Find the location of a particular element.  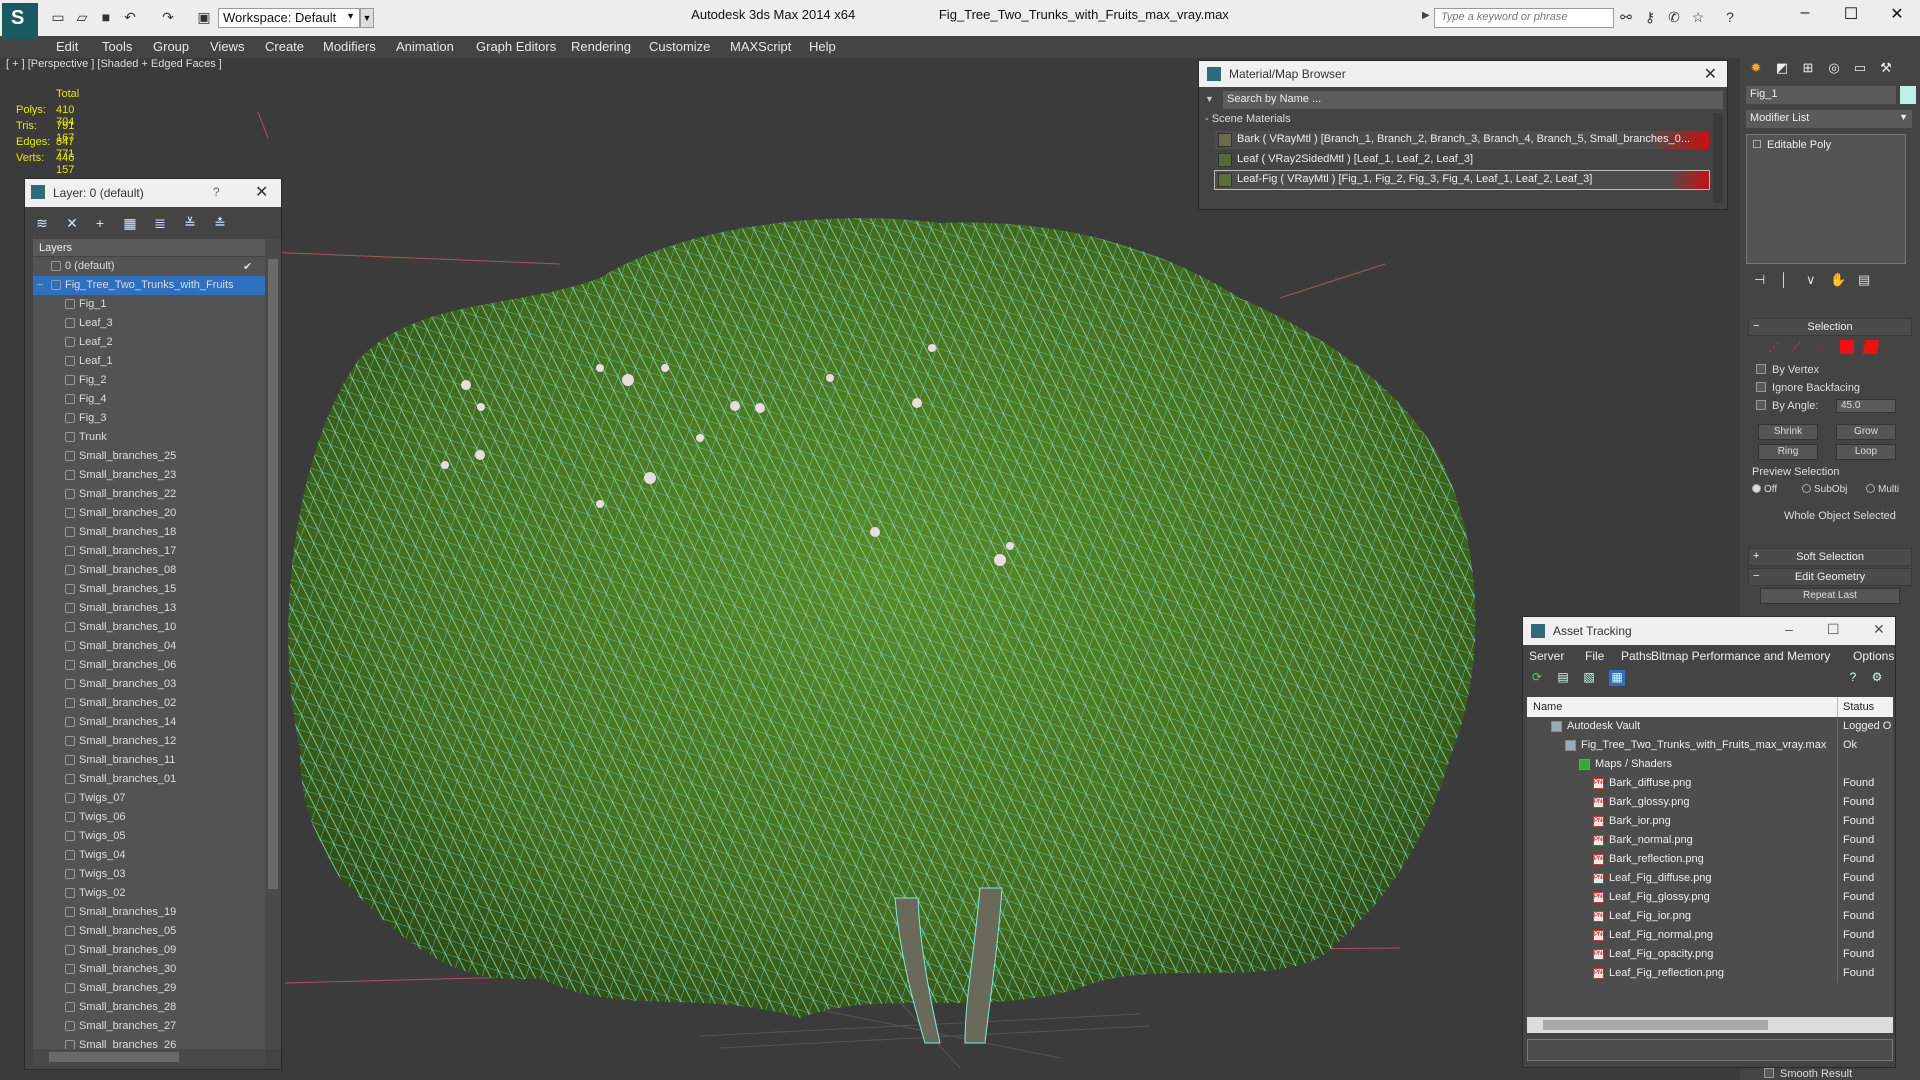

scene-materials-header: - Scene Materials is located at coordinates (1462, 121).